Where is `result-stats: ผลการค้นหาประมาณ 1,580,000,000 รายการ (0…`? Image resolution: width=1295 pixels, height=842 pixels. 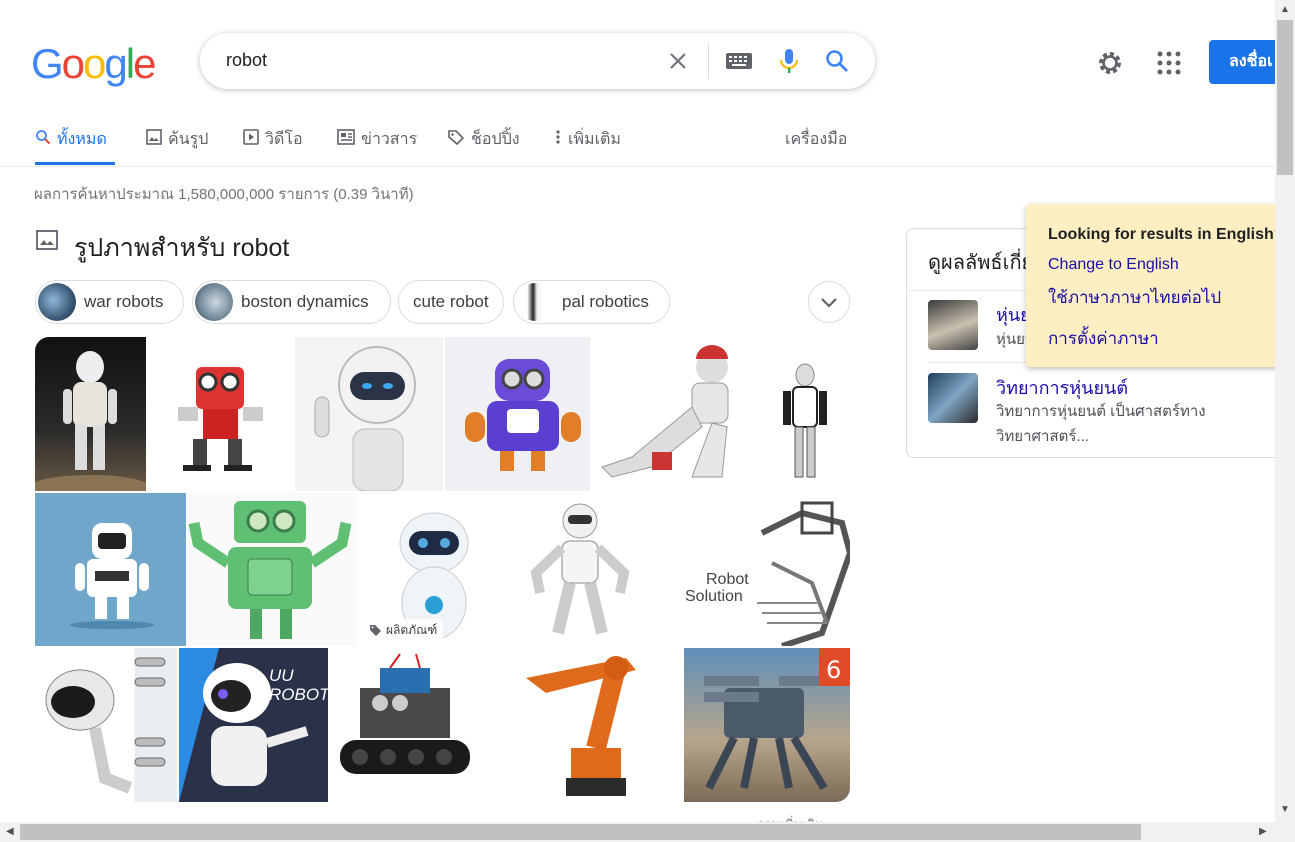
result-stats: ผลการค้นหาประมาณ 1,580,000,000 รายการ (0… is located at coordinates (224, 194).